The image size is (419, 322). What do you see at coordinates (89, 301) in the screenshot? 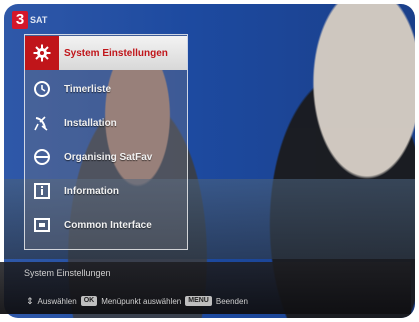
I see `ok-key-badge: OK` at bounding box center [89, 301].